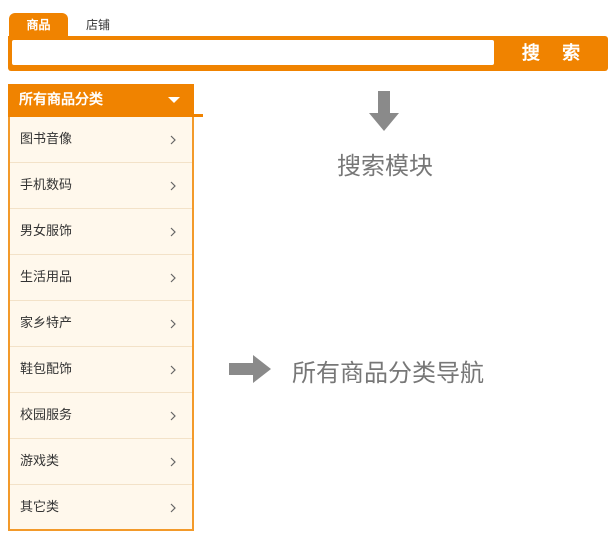 The height and width of the screenshot is (544, 612). I want to click on tab-shop: 店铺, so click(98, 25).